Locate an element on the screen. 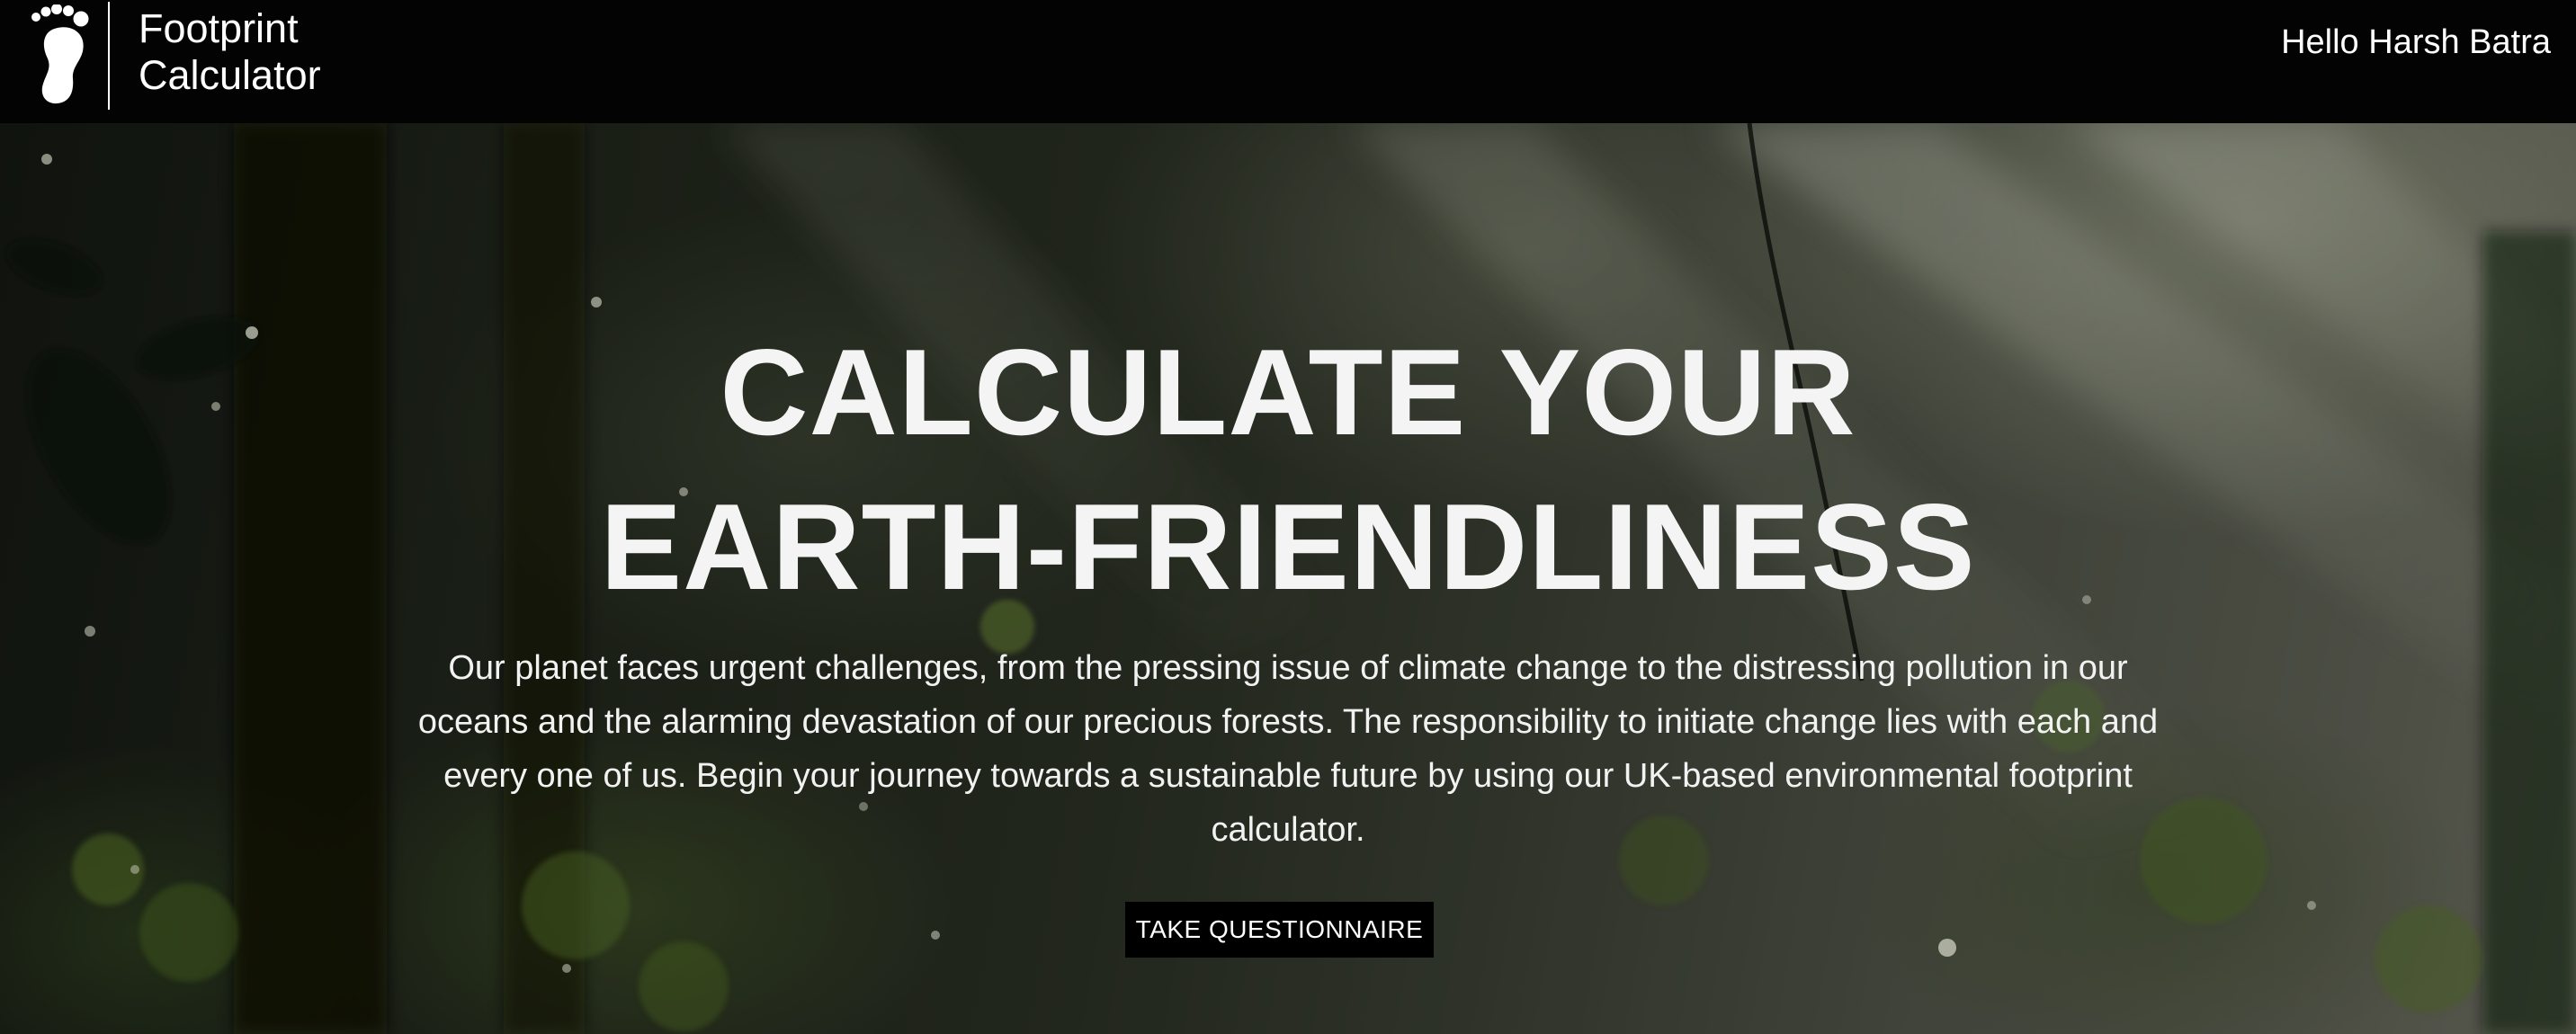  navbar: Footprint Calculator Hello Harsh Batra is located at coordinates (1288, 62).